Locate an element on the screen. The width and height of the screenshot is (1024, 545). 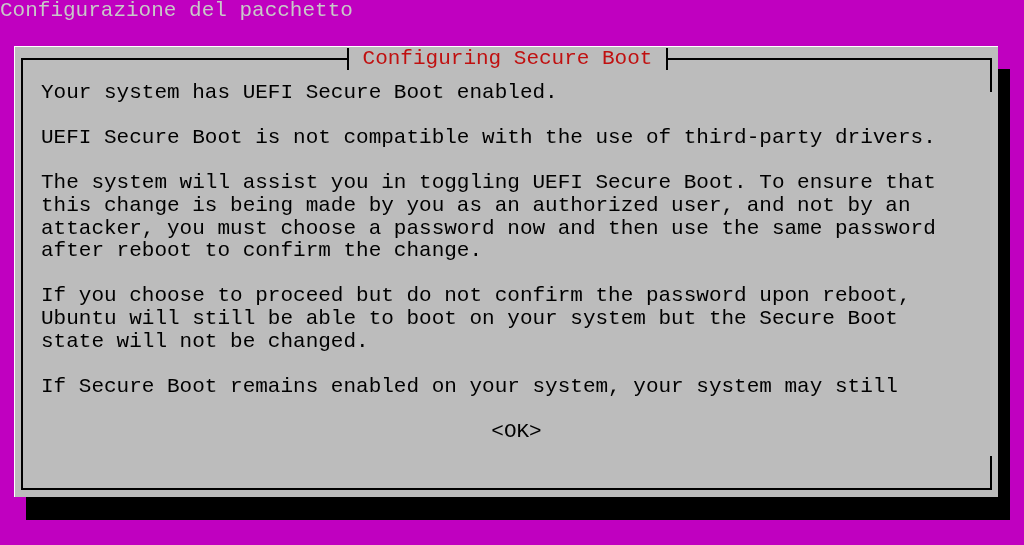
screen-title: Configurazione del pacchetto is located at coordinates (177, 12).